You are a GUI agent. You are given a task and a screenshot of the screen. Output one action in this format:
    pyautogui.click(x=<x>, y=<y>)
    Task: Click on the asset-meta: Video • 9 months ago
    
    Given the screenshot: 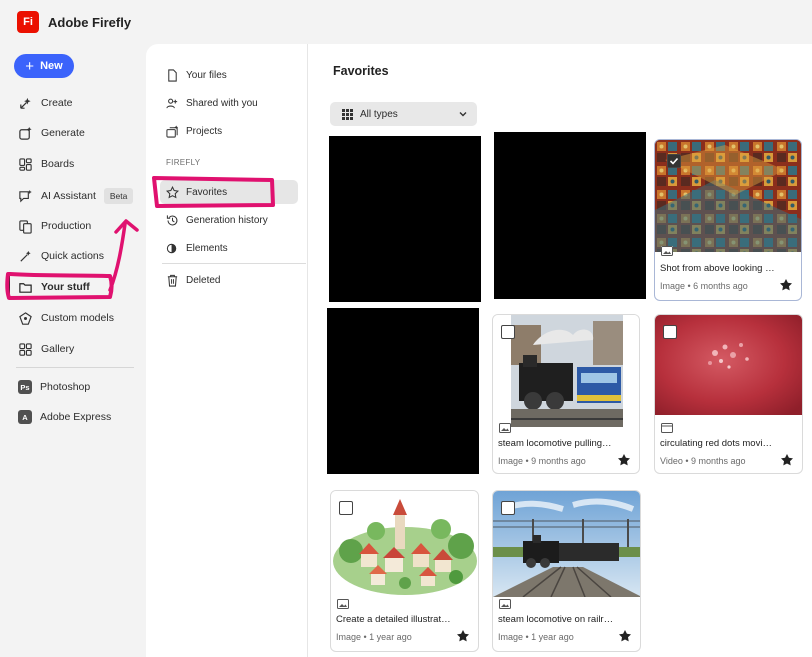 What is the action you would take?
    pyautogui.click(x=703, y=461)
    